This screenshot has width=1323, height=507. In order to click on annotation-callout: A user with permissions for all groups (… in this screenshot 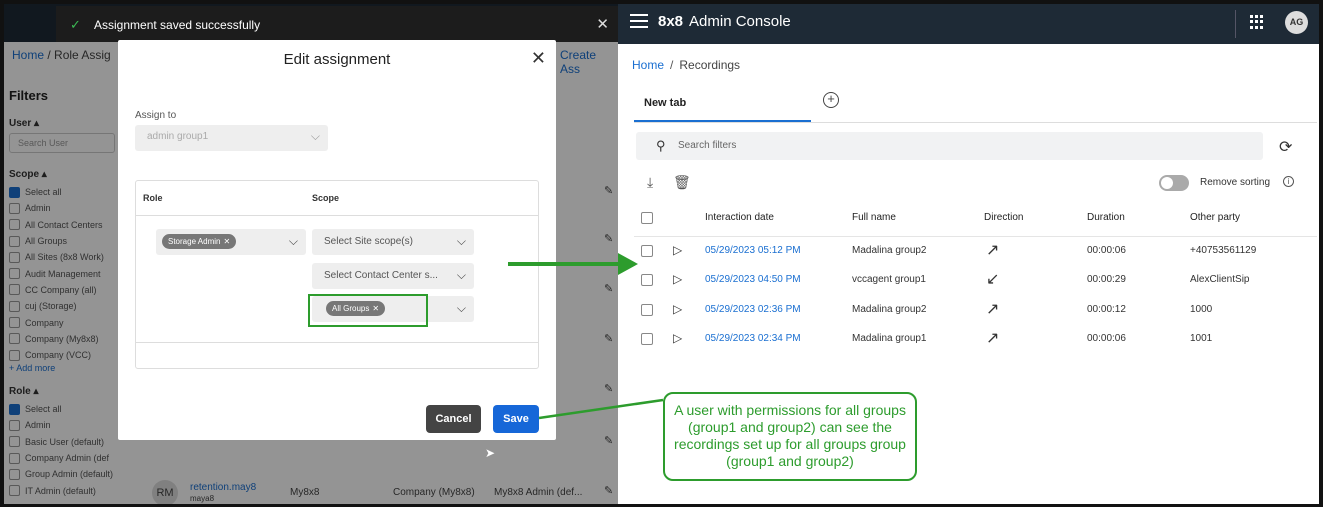, I will do `click(790, 436)`.